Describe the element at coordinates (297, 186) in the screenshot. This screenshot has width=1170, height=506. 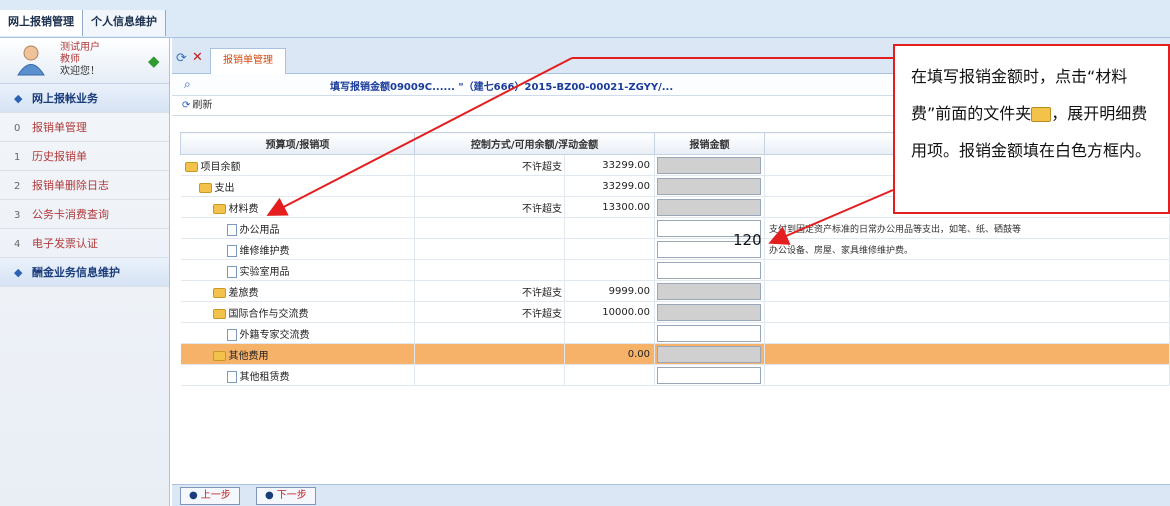
I see `budget-item-cell: 支出` at that location.